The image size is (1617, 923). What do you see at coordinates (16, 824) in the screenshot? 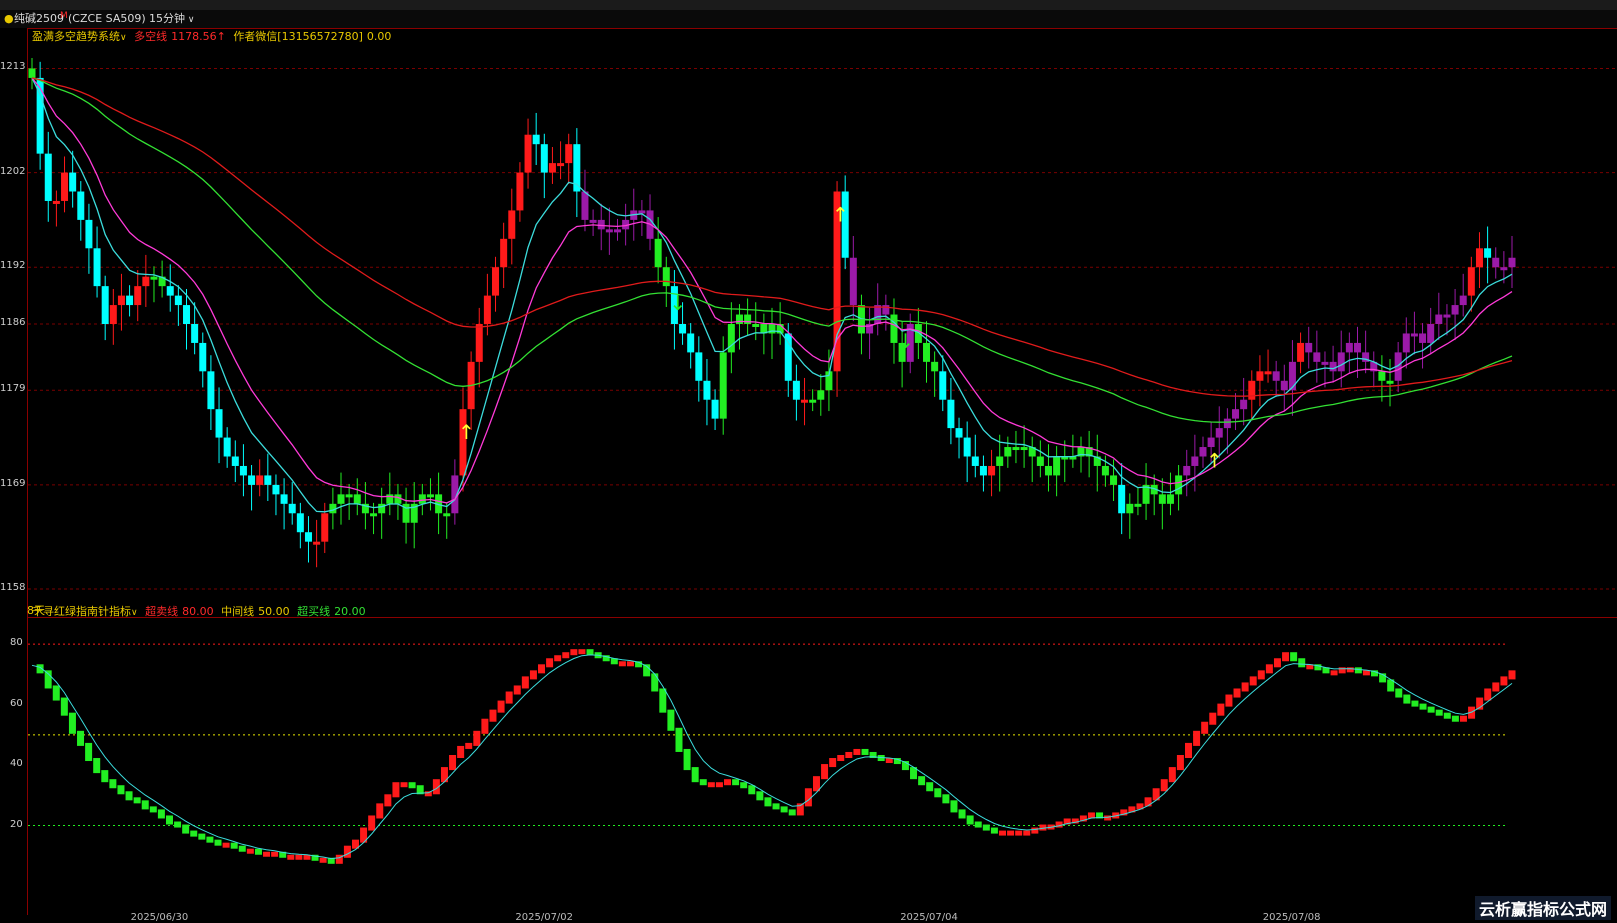
I see `y-tick-label: 20` at bounding box center [16, 824].